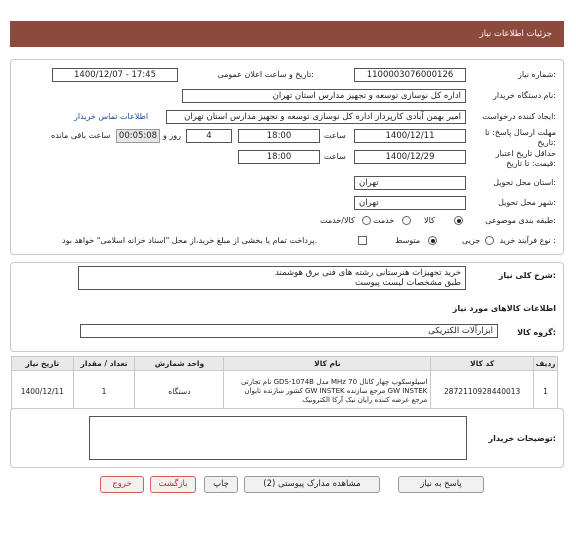 The width and height of the screenshot is (576, 557). What do you see at coordinates (515, 34) in the screenshot?
I see `page-title: جزئیات اطلاعات نیاز` at bounding box center [515, 34].